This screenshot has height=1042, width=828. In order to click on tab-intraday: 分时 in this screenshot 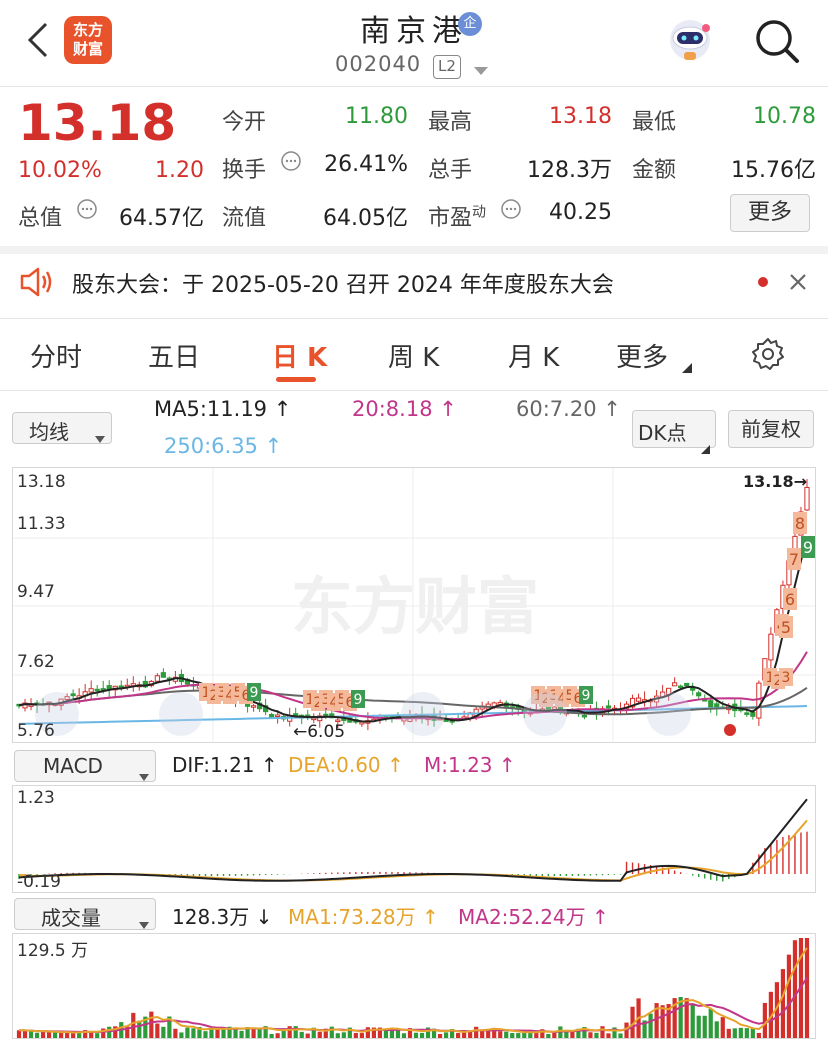, I will do `click(56, 355)`.